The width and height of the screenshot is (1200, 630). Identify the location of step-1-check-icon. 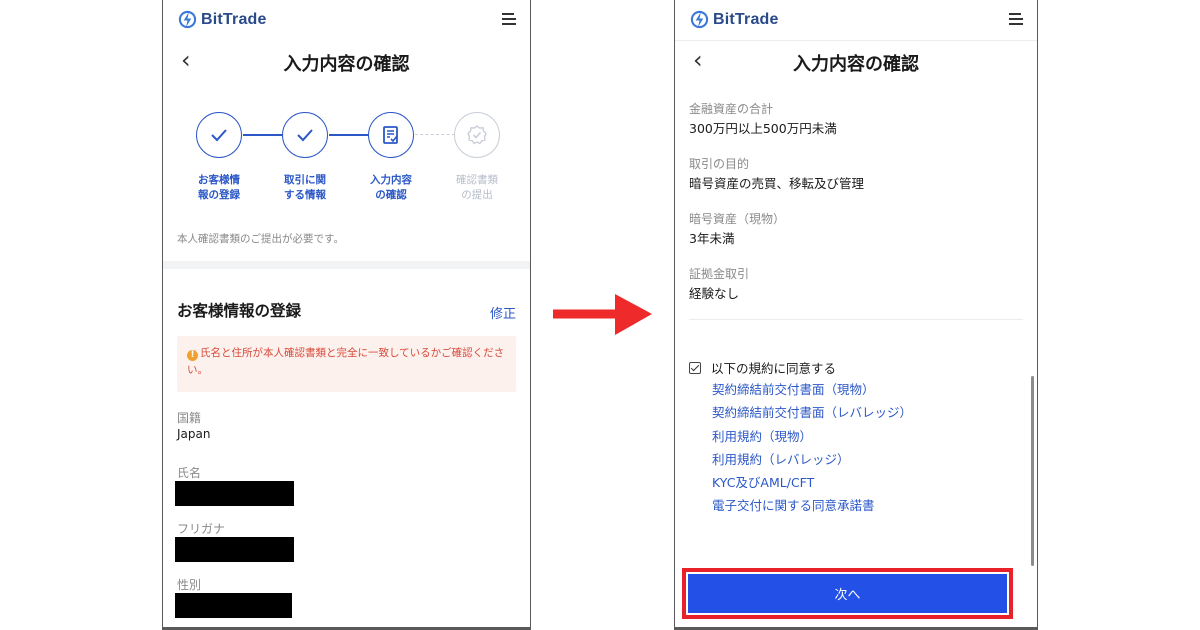
(219, 135).